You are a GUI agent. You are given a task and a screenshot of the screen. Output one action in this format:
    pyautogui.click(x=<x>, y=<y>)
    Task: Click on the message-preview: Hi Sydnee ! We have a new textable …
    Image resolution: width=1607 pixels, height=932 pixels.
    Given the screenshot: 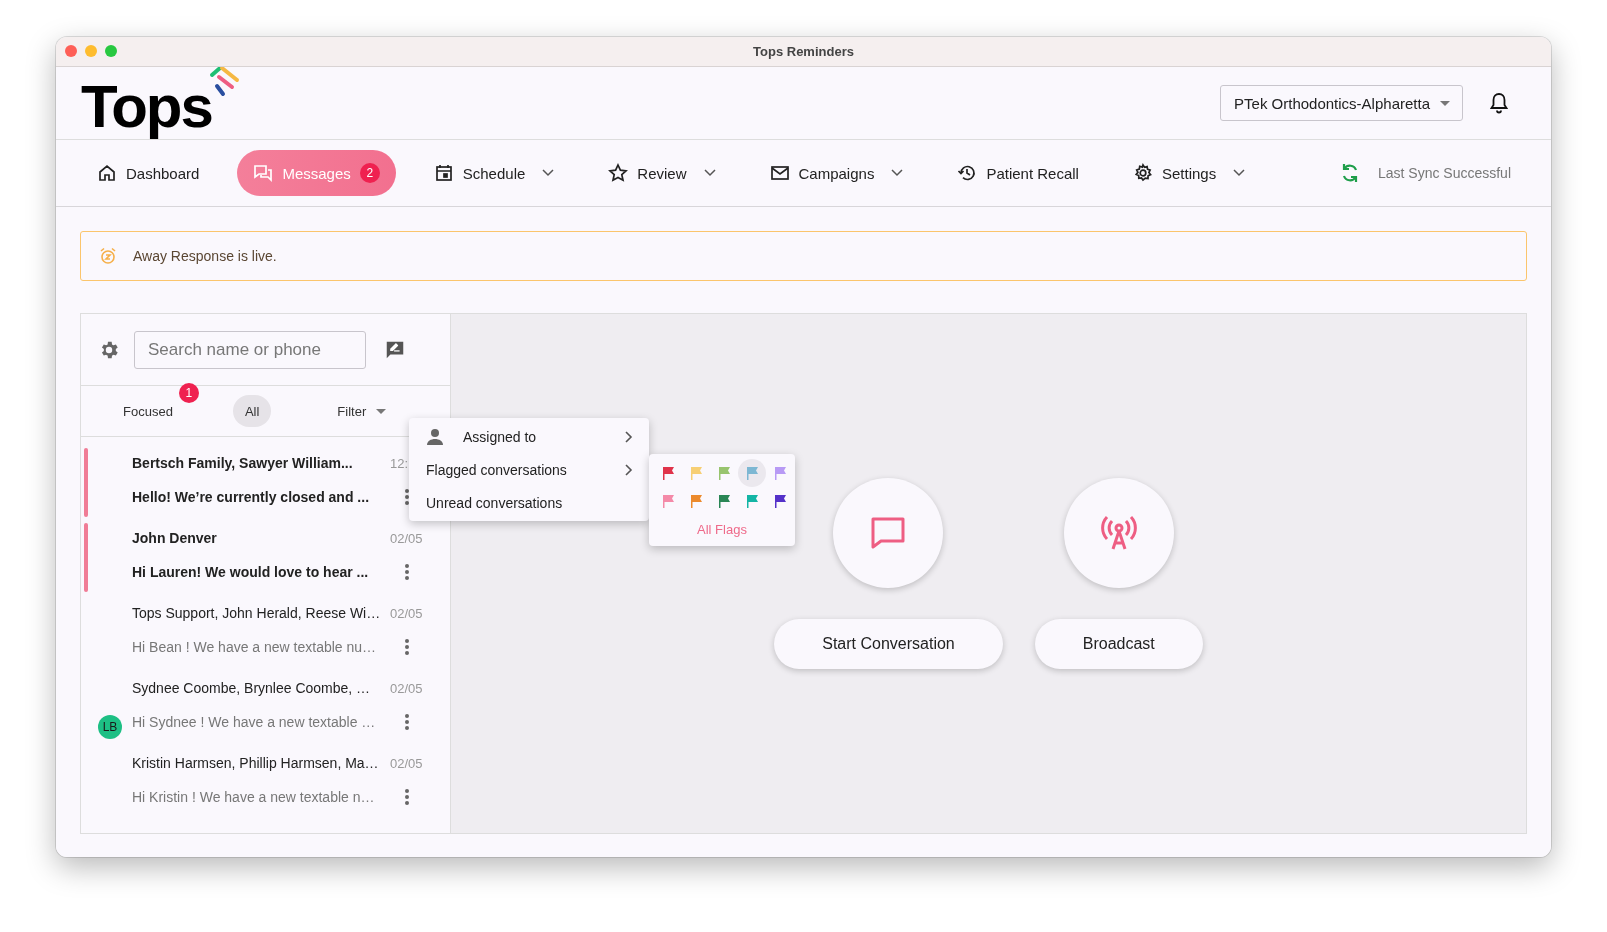 What is the action you would take?
    pyautogui.click(x=254, y=722)
    